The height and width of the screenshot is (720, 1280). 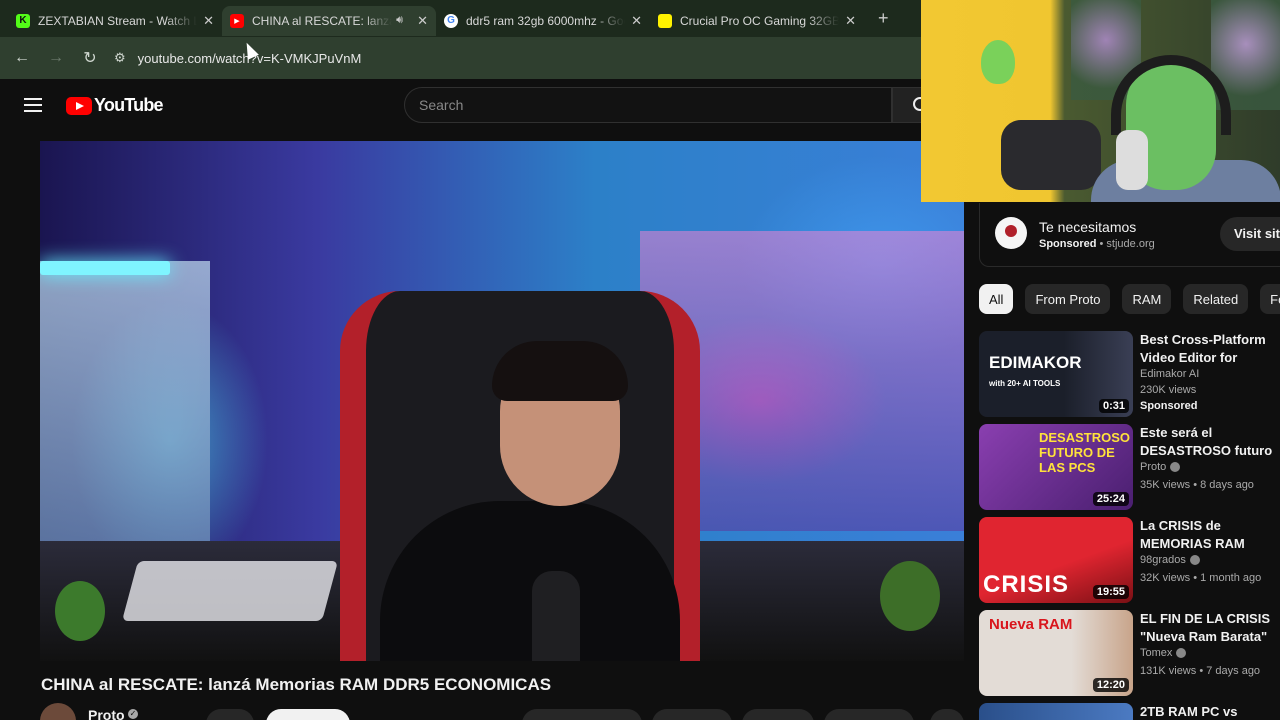 What do you see at coordinates (1113, 406) in the screenshot?
I see `video-duration: 0:31` at bounding box center [1113, 406].